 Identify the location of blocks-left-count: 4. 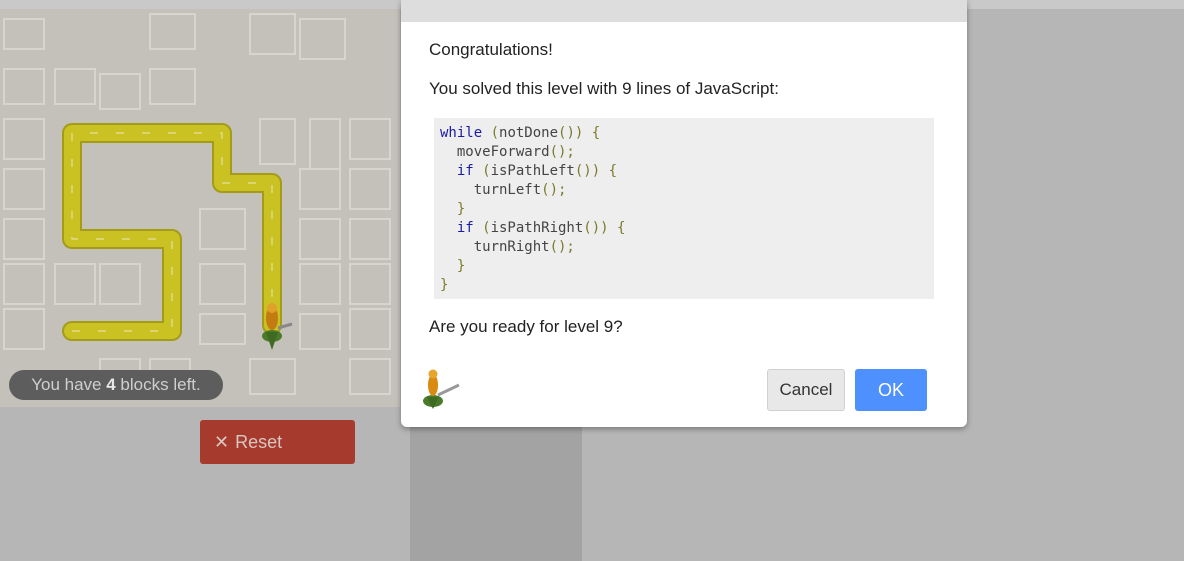
(111, 384).